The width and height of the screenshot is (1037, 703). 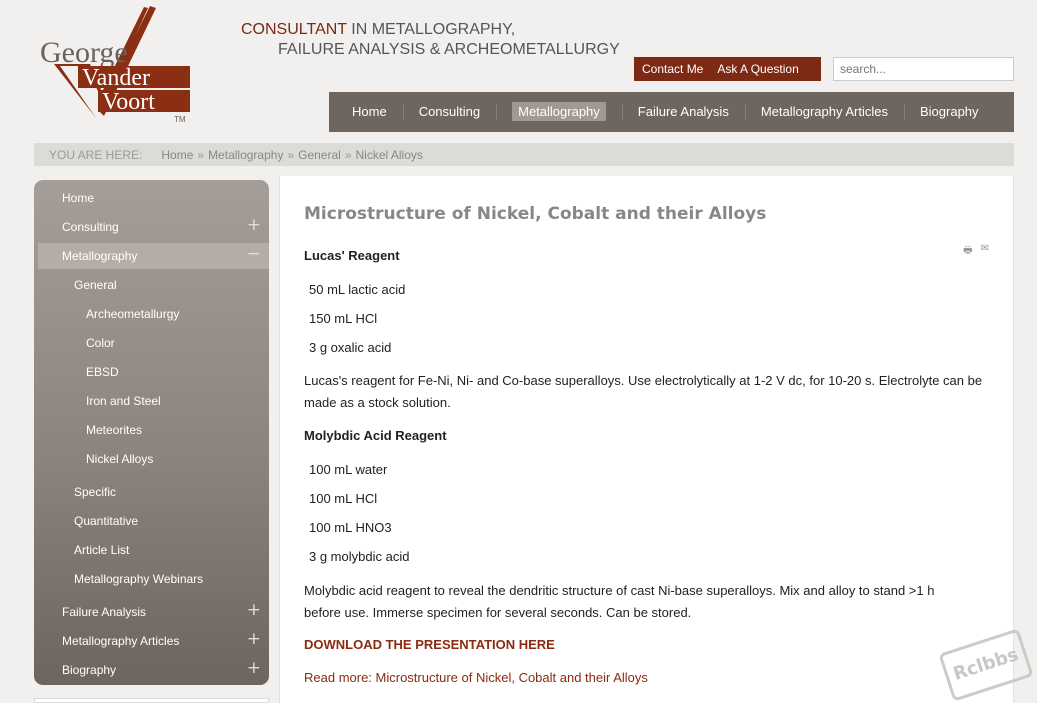 I want to click on site-logo: George Vander Voort TM, so click(x=118, y=65).